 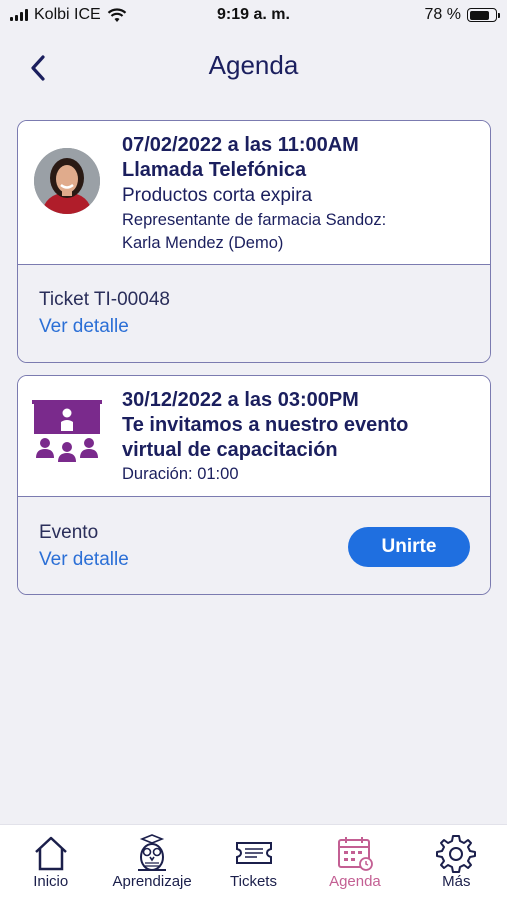 I want to click on tab-label: Aprendizaje, so click(x=152, y=881).